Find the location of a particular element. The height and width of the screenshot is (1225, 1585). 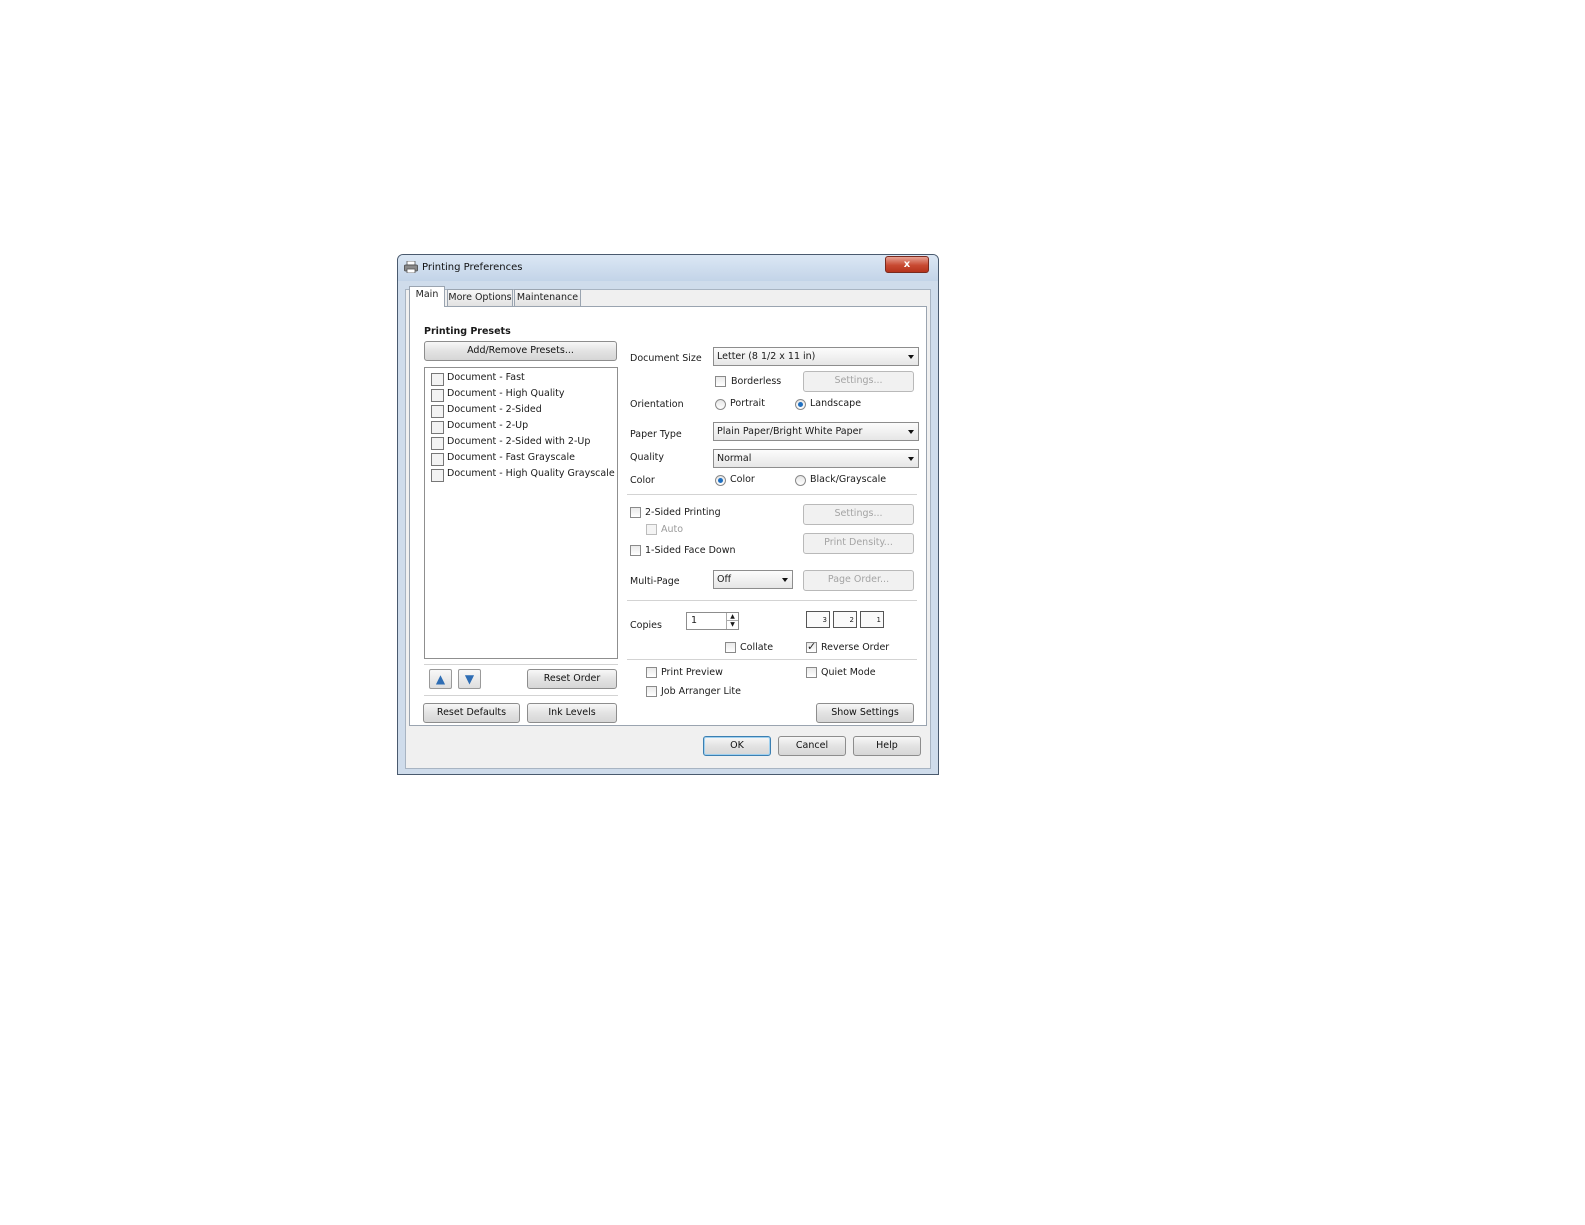

quality-value: Normal is located at coordinates (734, 458).